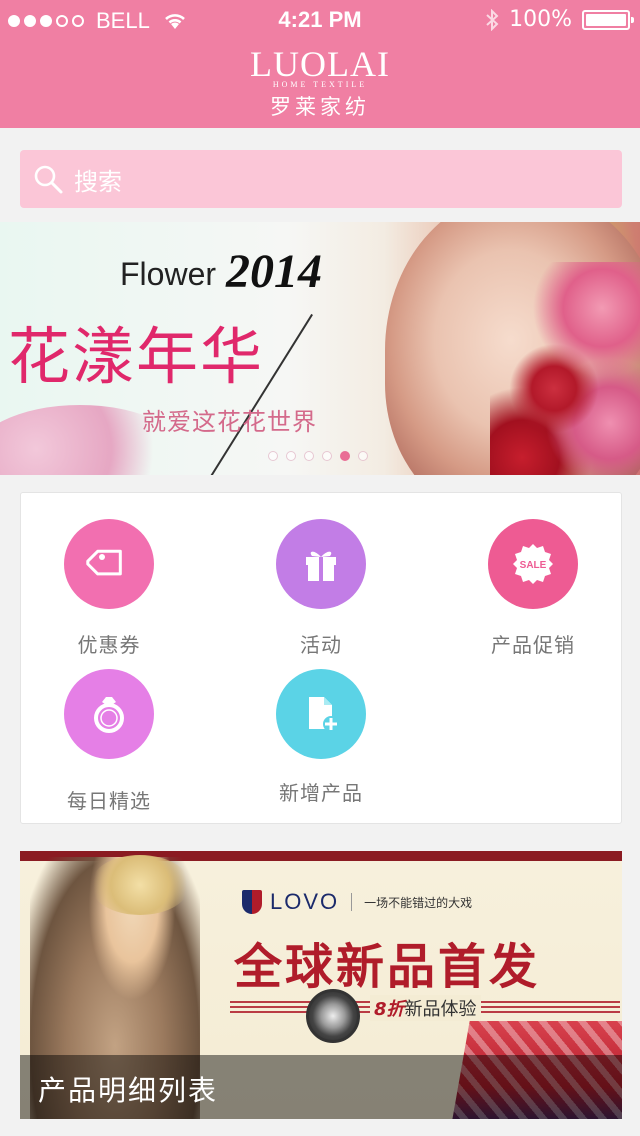 This screenshot has width=640, height=1136. What do you see at coordinates (318, 456) in the screenshot?
I see `banner-pagination` at bounding box center [318, 456].